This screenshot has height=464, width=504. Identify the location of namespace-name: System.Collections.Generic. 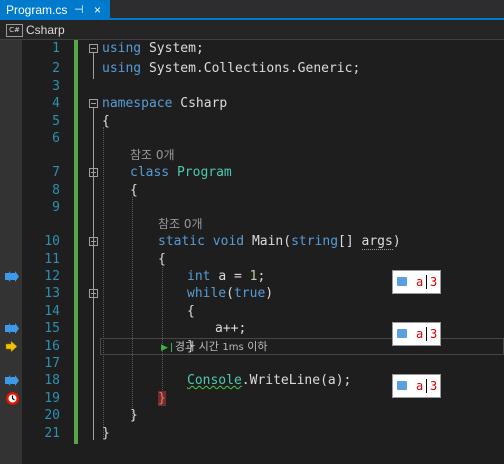
(250, 68).